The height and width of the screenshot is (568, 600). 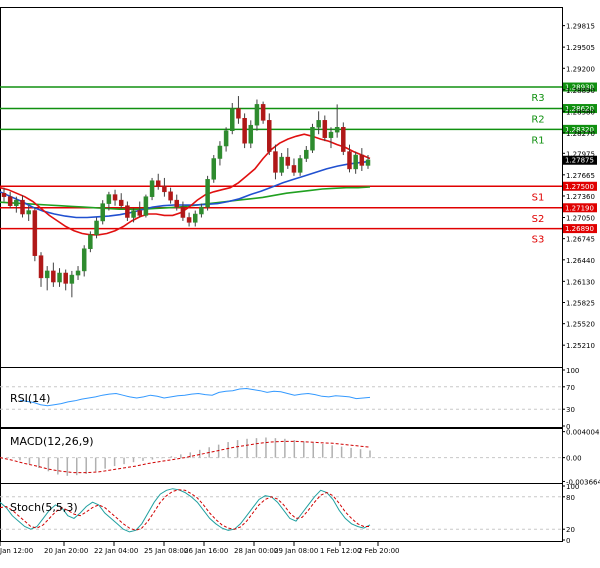 I want to click on price-tick-label: 1.26130, so click(x=580, y=282).